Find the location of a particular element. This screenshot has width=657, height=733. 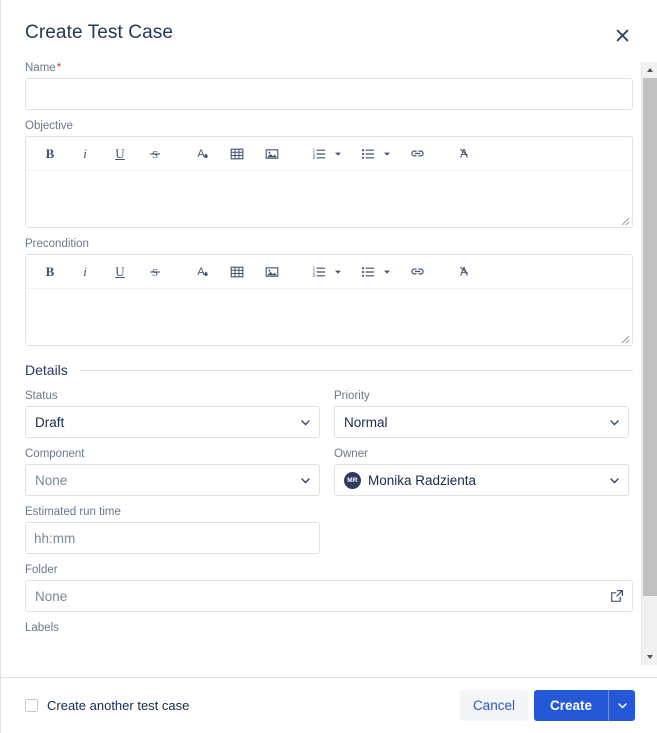

create-another-checkbox is located at coordinates (31, 705).